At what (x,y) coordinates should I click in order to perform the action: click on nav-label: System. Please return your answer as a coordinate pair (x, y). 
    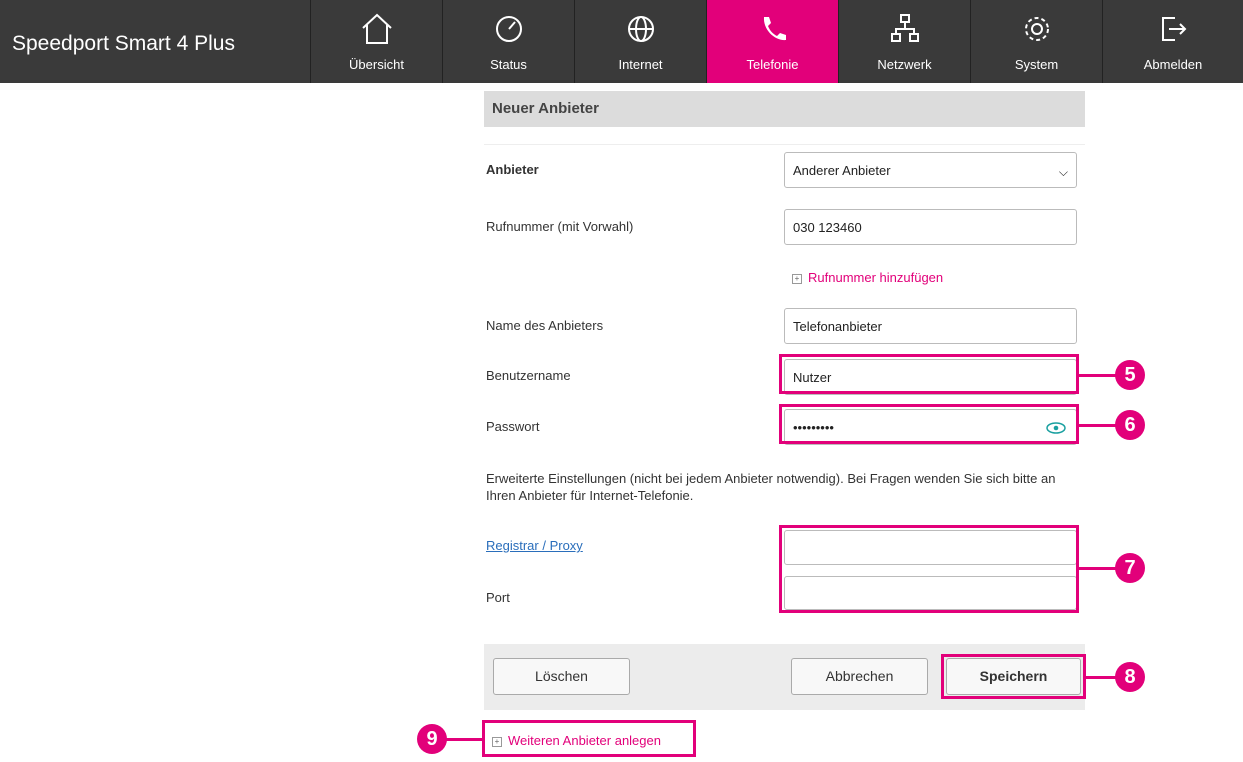
    Looking at the image, I should click on (1036, 64).